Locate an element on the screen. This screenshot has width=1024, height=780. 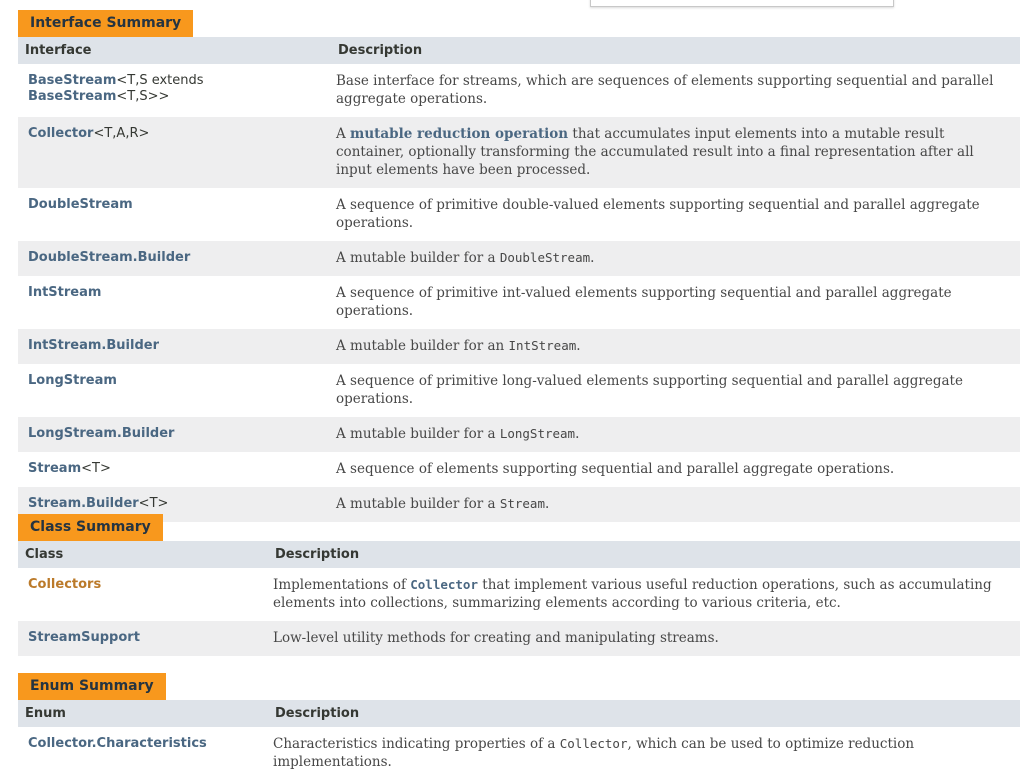
class-column-header: Class is located at coordinates (143, 554).